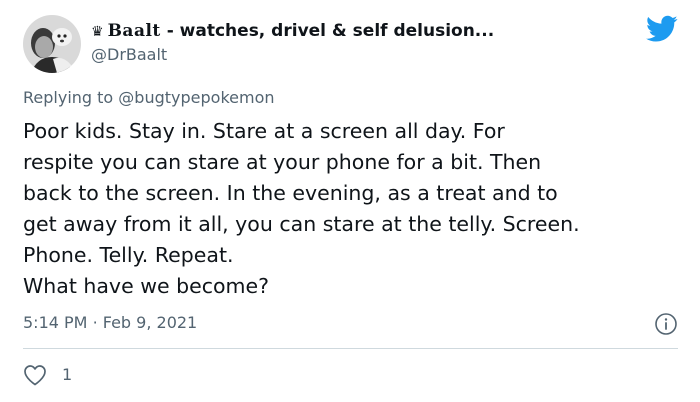 The width and height of the screenshot is (700, 402). Describe the element at coordinates (47, 375) in the screenshot. I see `like-button: 1` at that location.